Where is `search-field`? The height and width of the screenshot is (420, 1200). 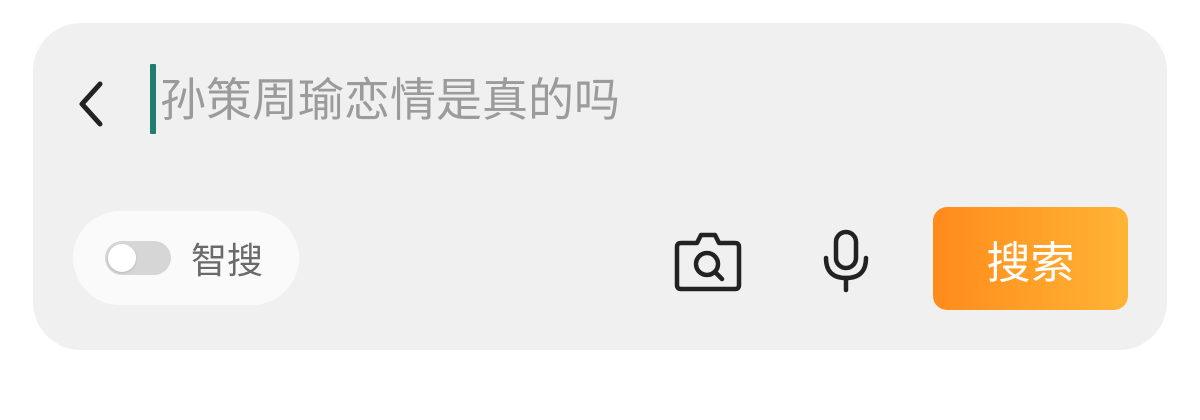
search-field is located at coordinates (600, 100).